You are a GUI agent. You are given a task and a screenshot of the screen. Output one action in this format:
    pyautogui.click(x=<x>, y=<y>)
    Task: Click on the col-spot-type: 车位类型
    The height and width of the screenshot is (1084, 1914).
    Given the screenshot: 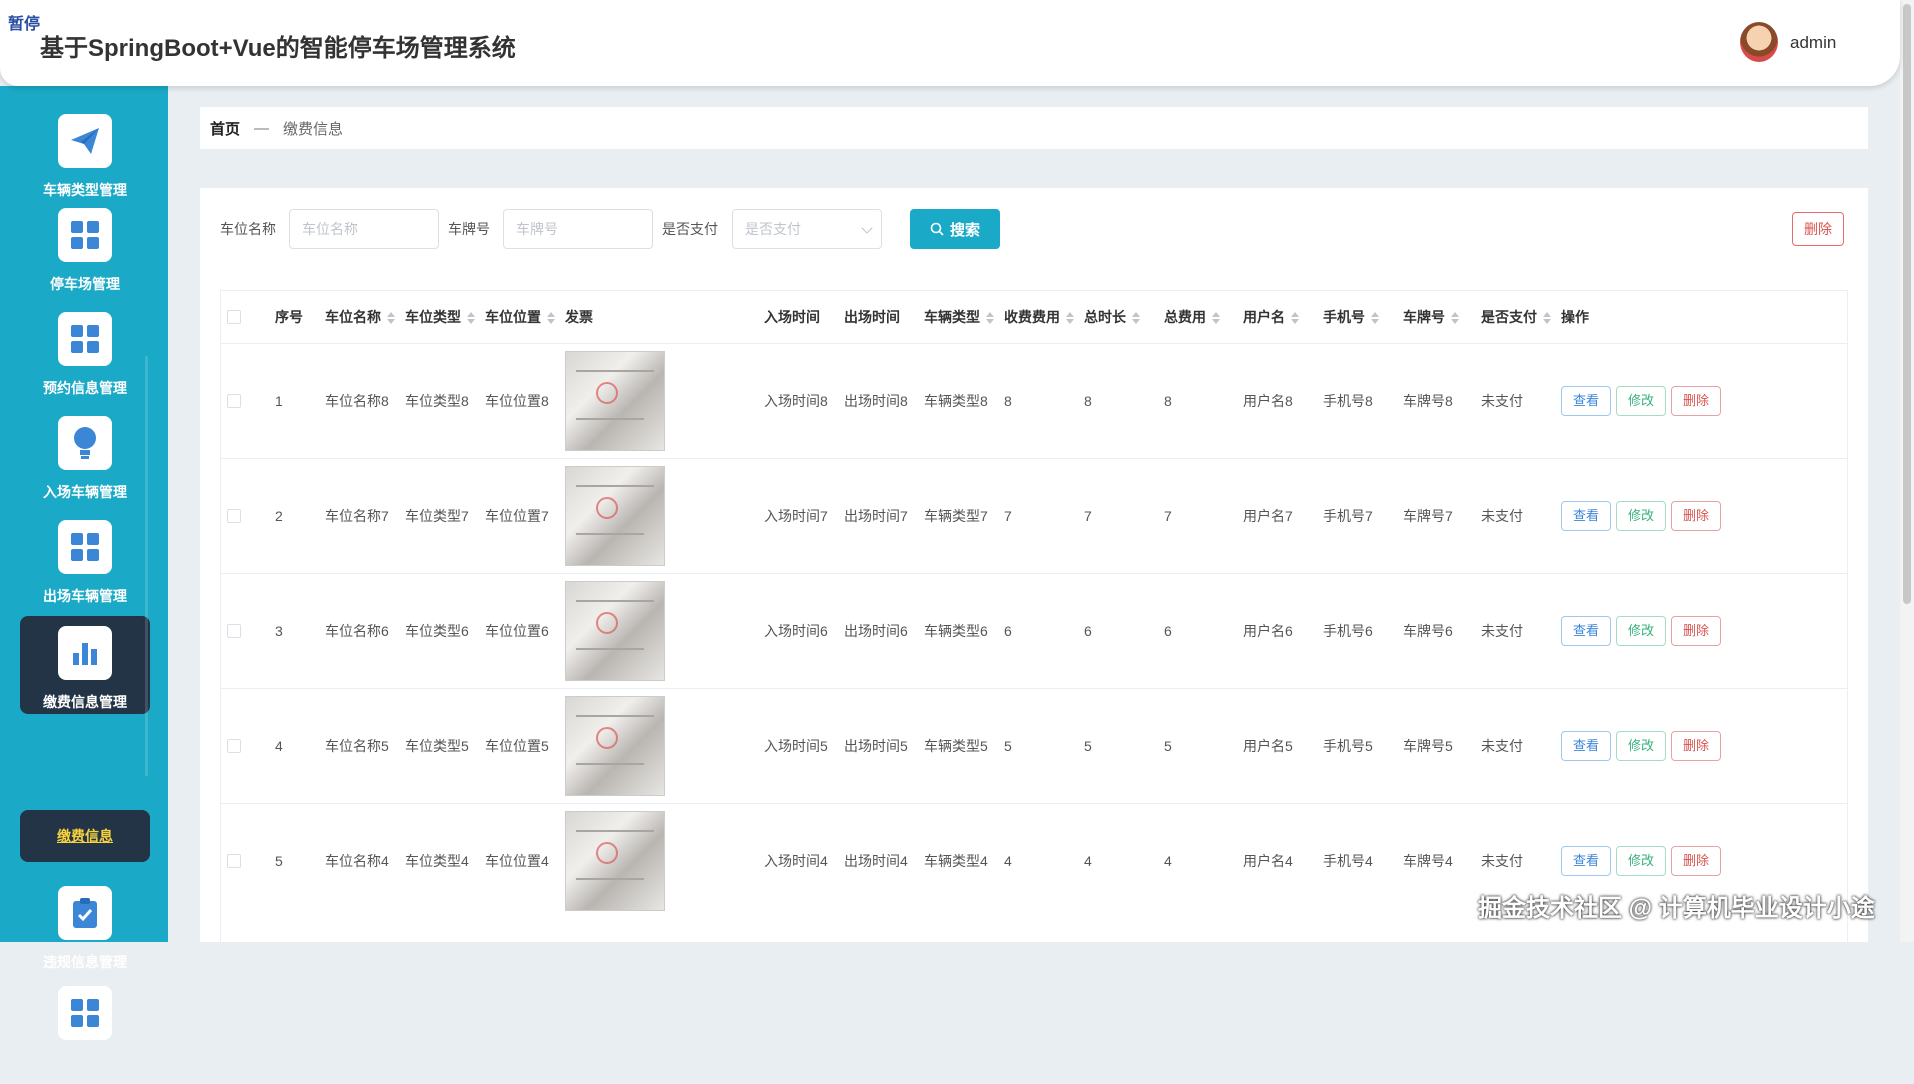 What is the action you would take?
    pyautogui.click(x=440, y=317)
    